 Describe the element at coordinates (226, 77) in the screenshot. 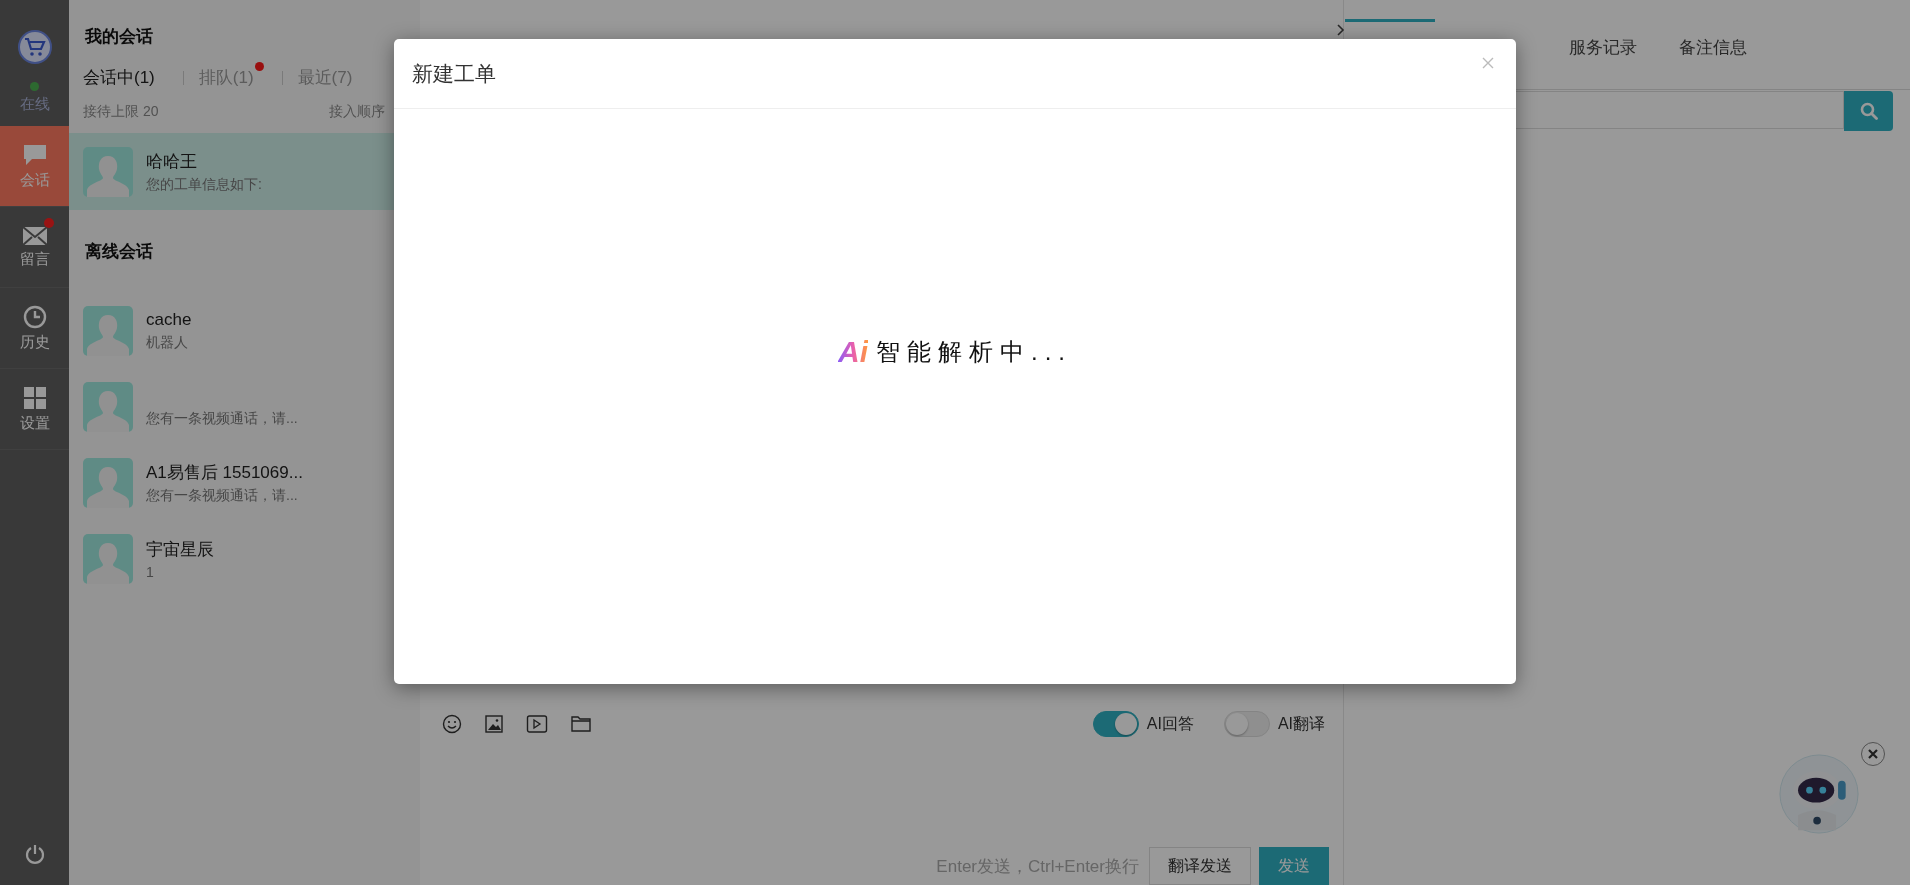

I see `tab: 排队(1)` at that location.